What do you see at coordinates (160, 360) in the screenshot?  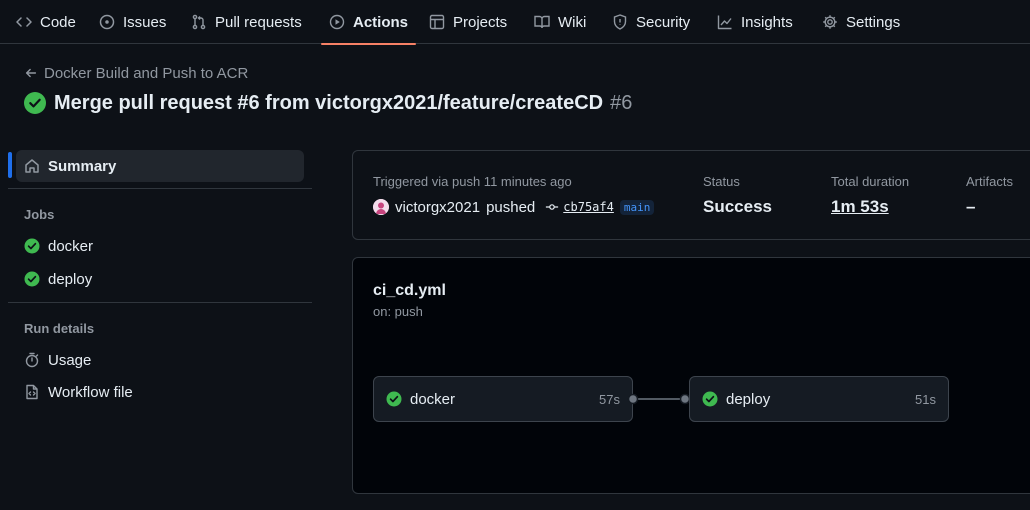 I see `sidebar-item-usage: Usage` at bounding box center [160, 360].